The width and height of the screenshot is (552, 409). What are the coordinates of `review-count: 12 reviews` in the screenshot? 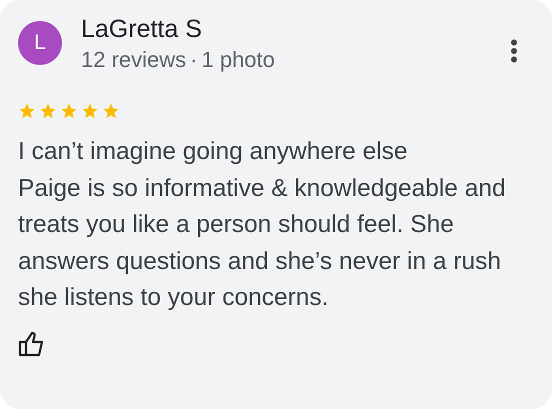 It's located at (133, 59).